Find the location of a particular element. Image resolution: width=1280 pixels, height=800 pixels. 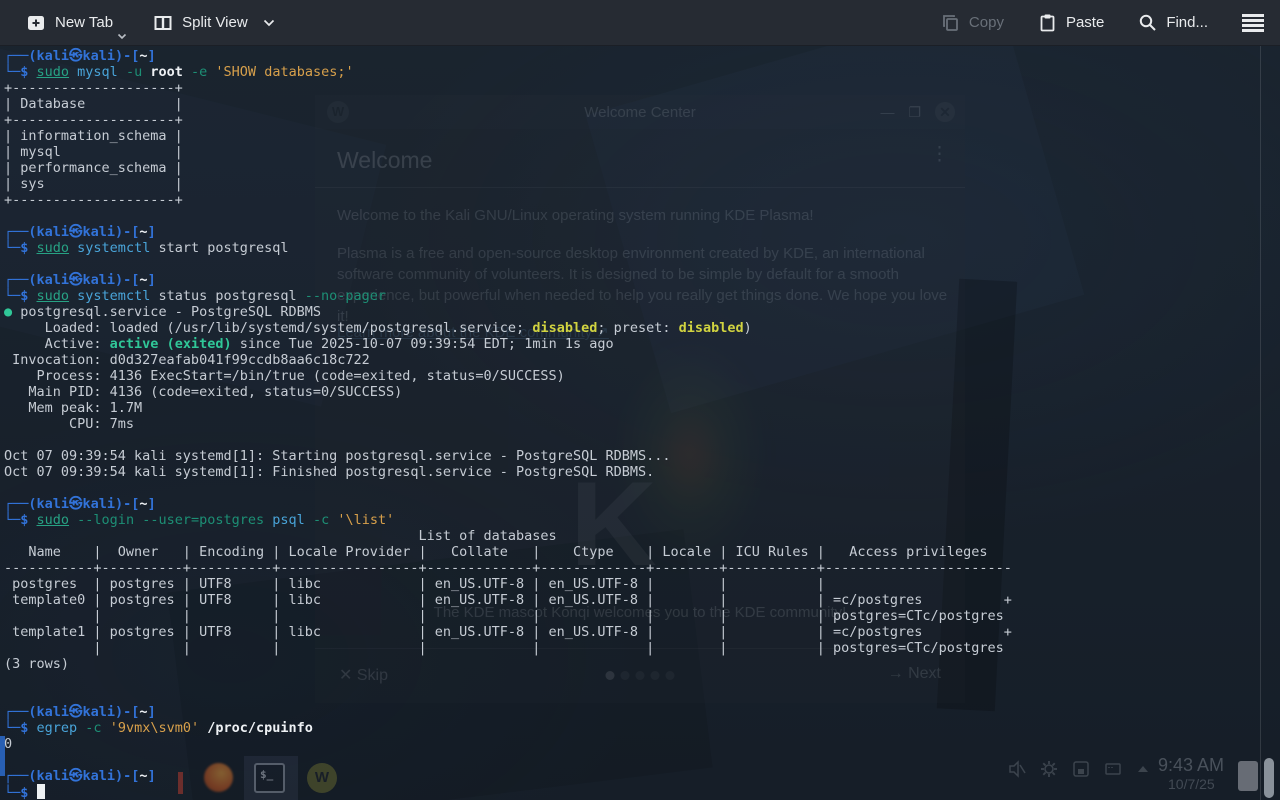

copy-button: Copy is located at coordinates (972, 22).